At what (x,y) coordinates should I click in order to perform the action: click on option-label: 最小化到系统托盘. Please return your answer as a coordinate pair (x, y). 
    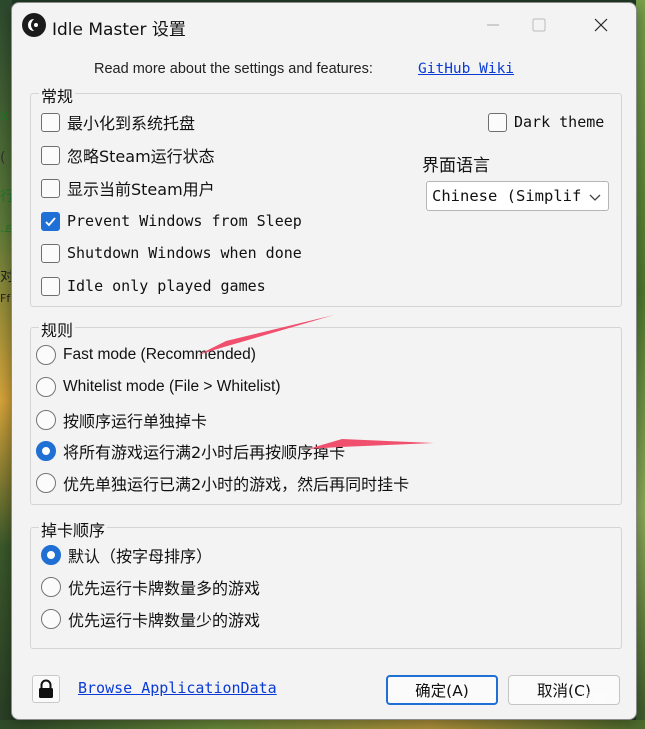
    Looking at the image, I should click on (131, 123).